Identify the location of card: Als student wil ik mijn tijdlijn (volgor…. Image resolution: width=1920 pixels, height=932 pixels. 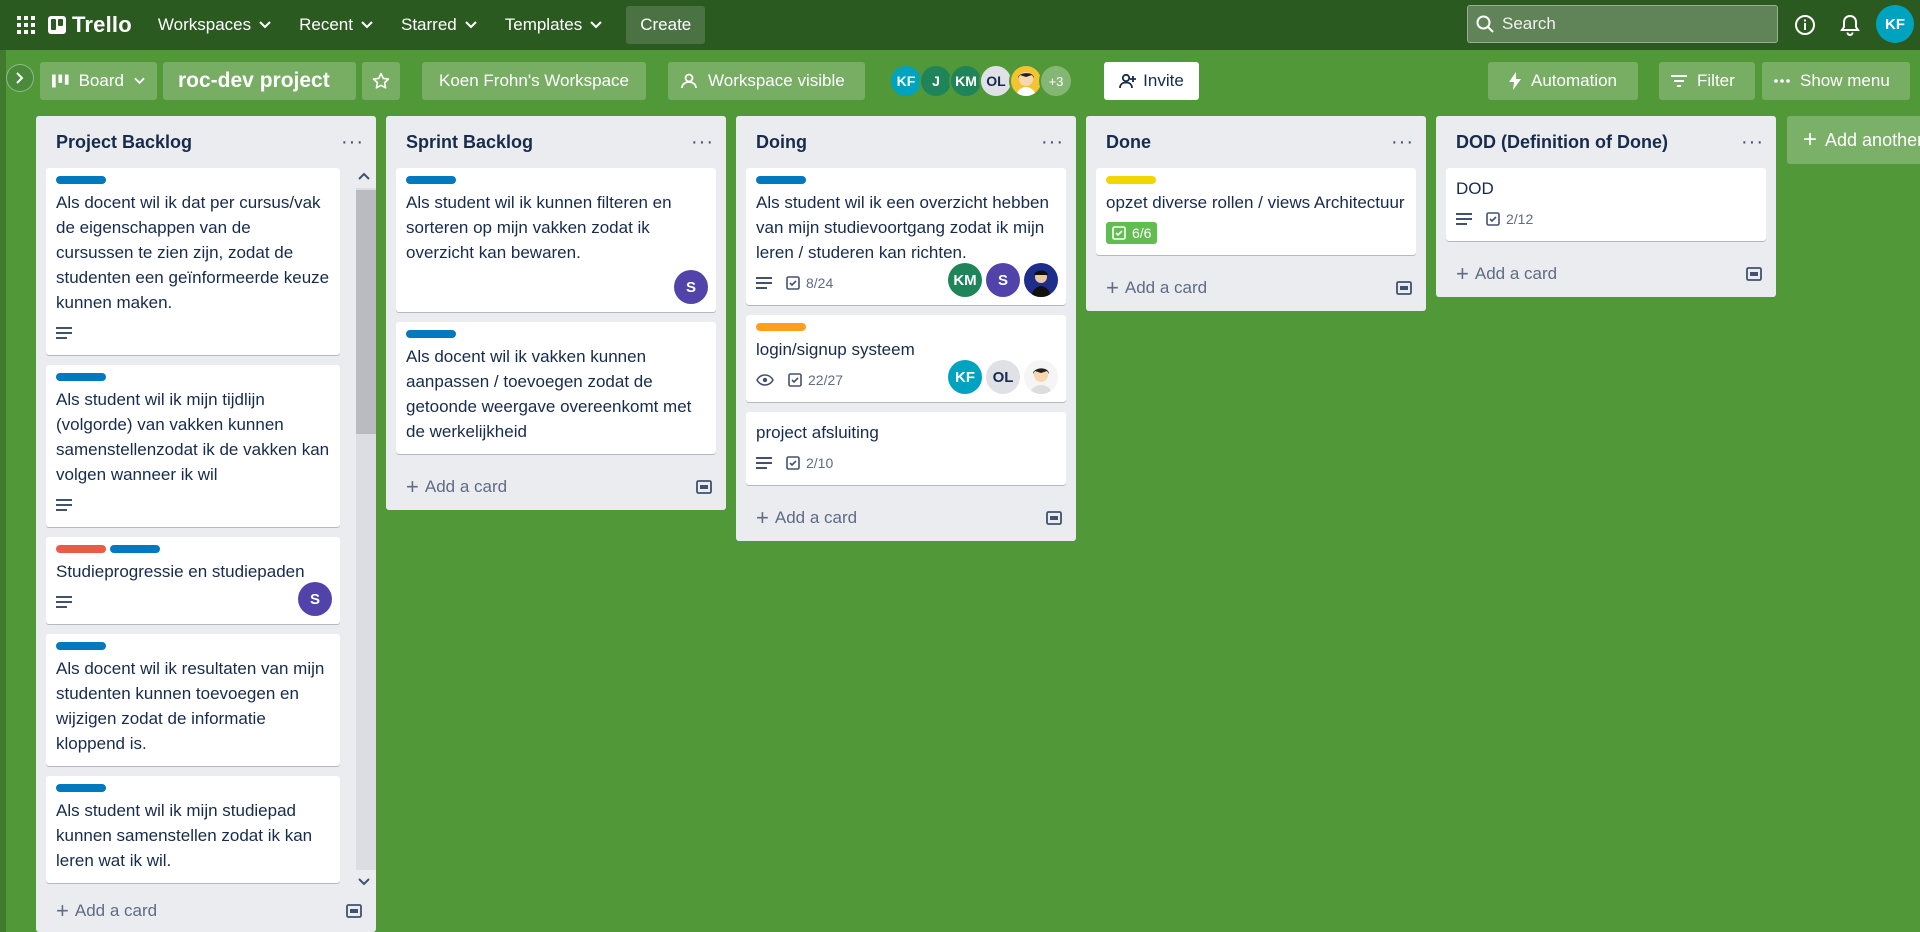
(193, 446).